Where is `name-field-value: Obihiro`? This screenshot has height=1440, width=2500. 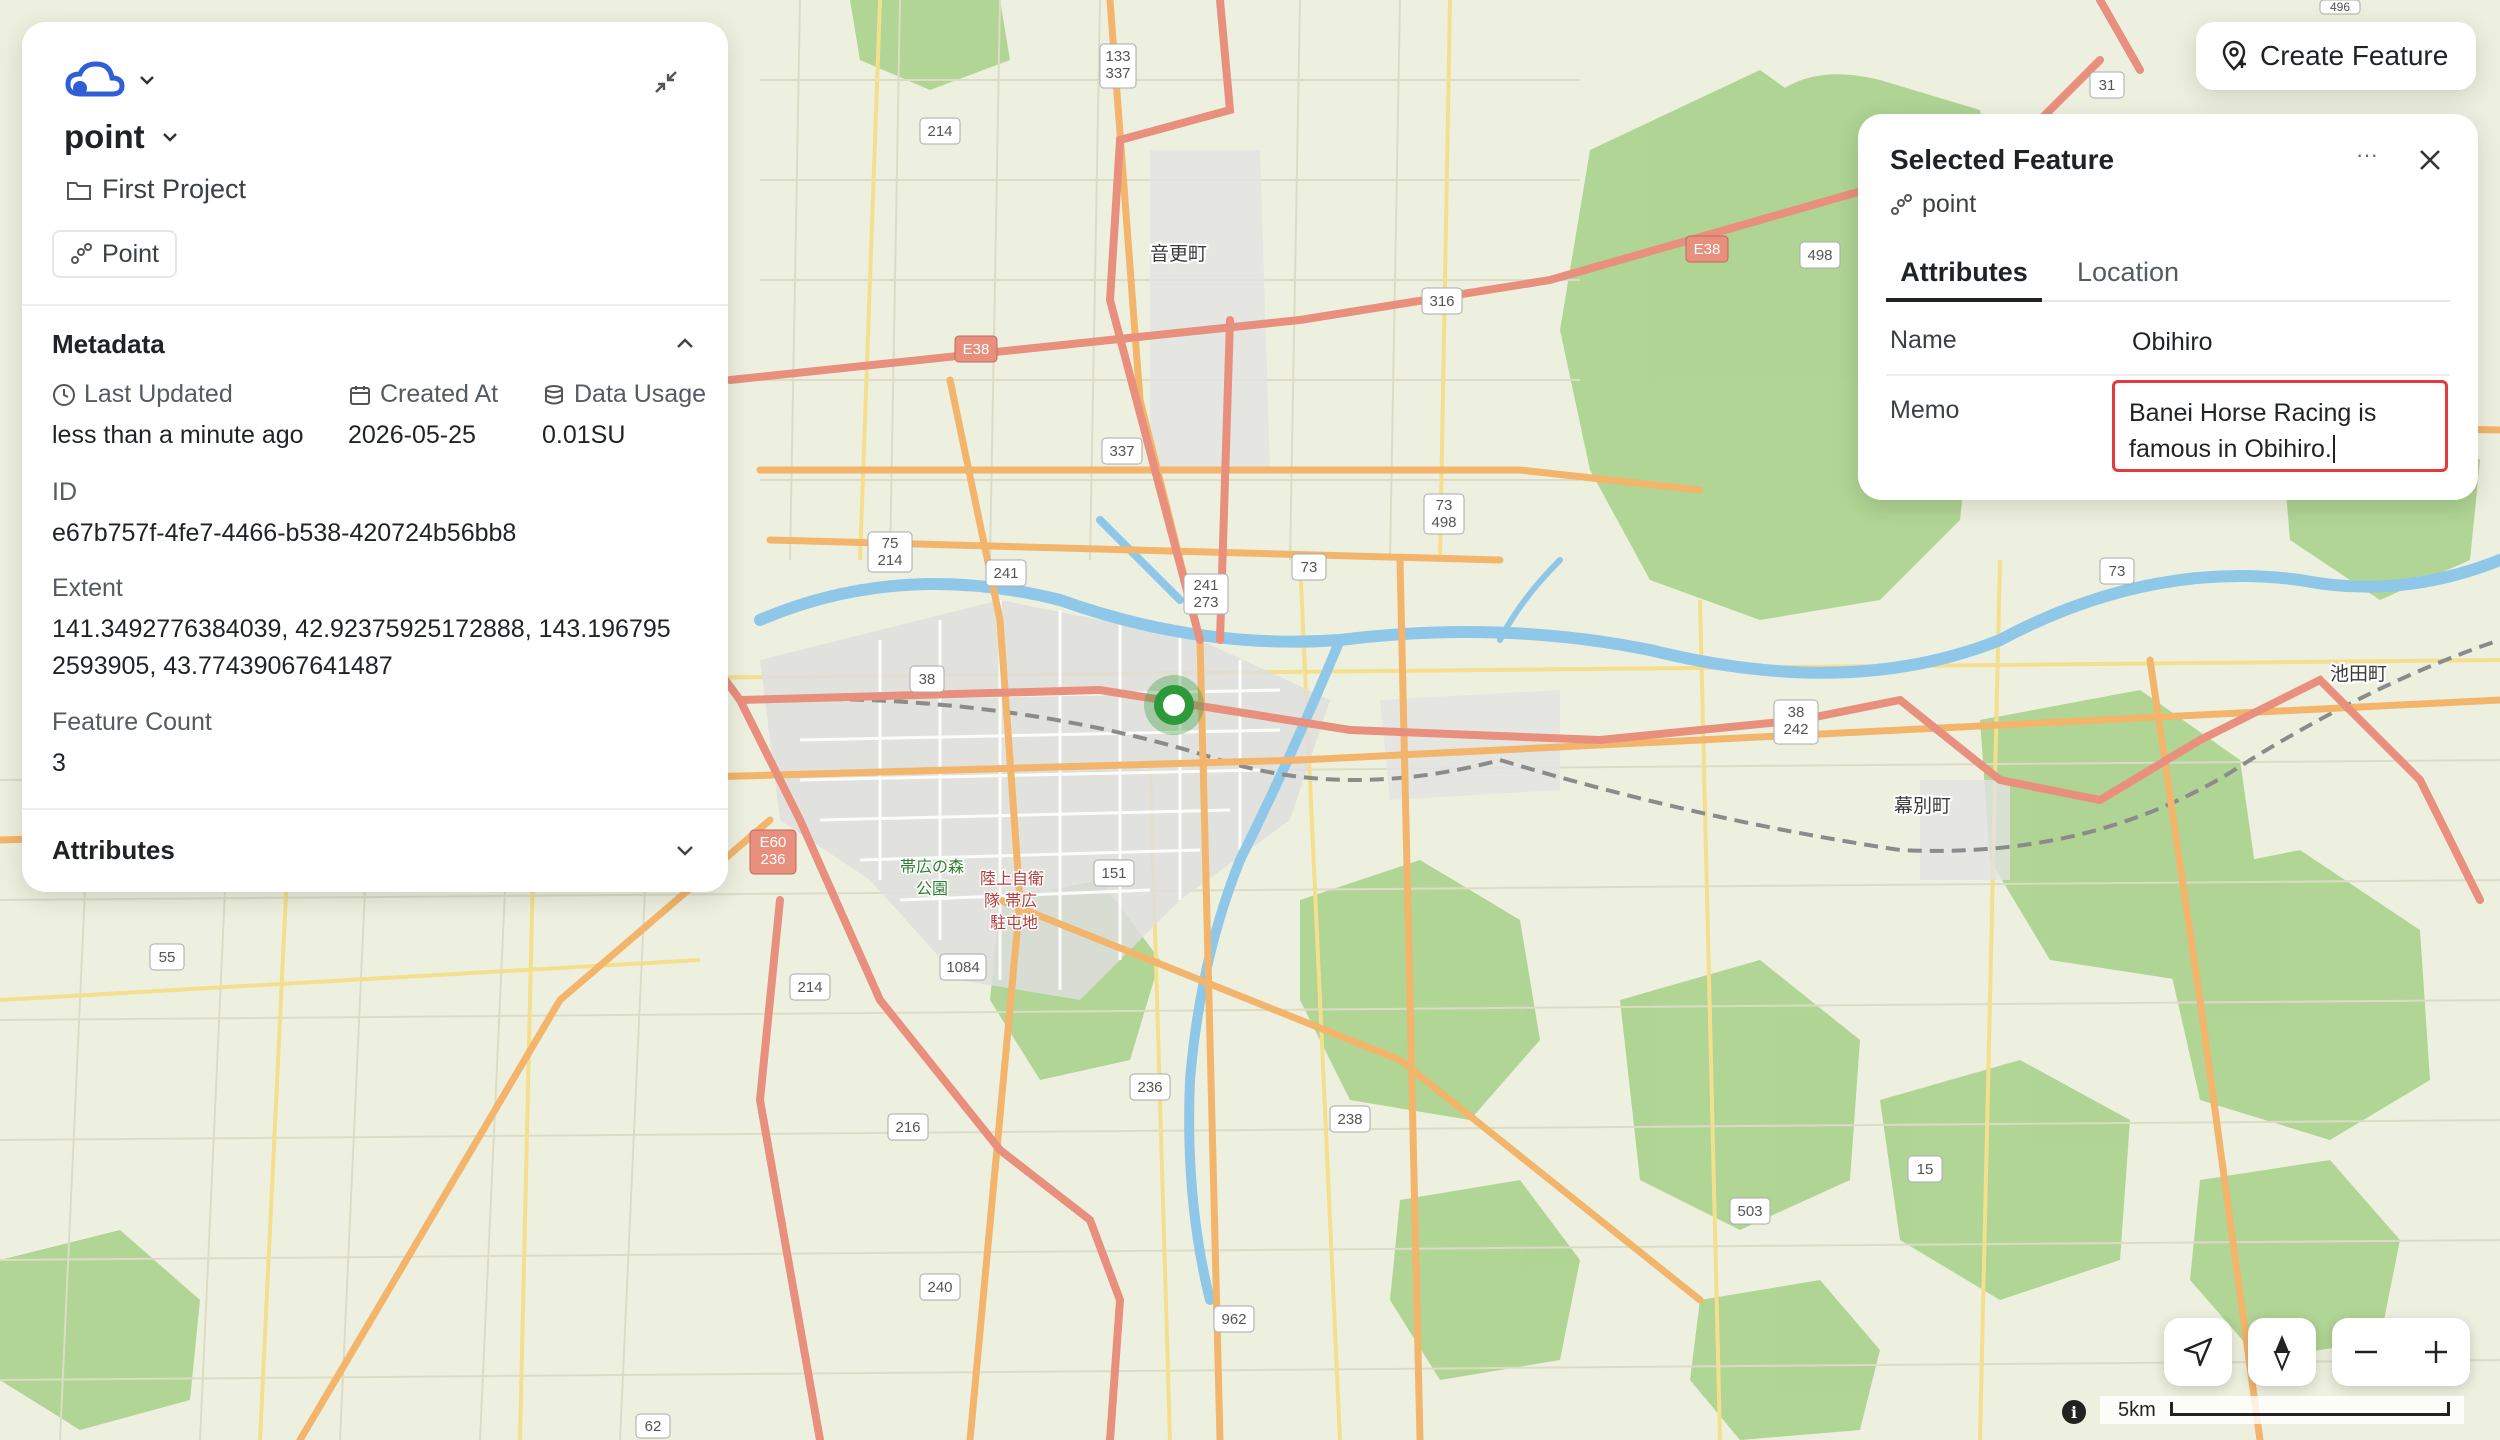
name-field-value: Obihiro is located at coordinates (2172, 342).